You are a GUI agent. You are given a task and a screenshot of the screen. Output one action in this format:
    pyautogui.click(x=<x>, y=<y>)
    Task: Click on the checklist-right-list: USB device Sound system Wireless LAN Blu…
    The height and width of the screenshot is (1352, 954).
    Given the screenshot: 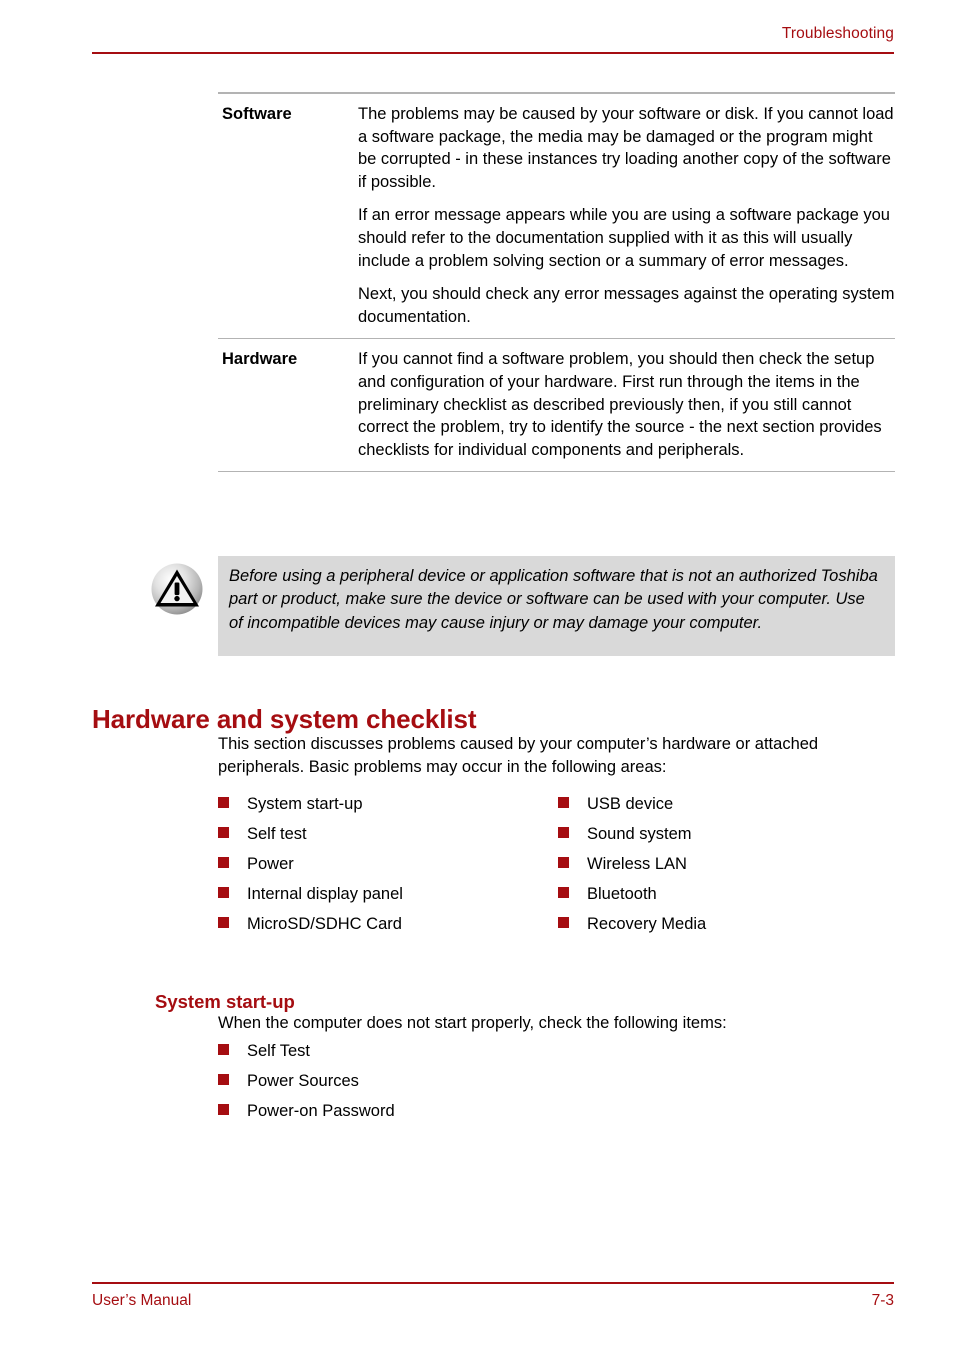 What is the action you would take?
    pyautogui.click(x=728, y=868)
    